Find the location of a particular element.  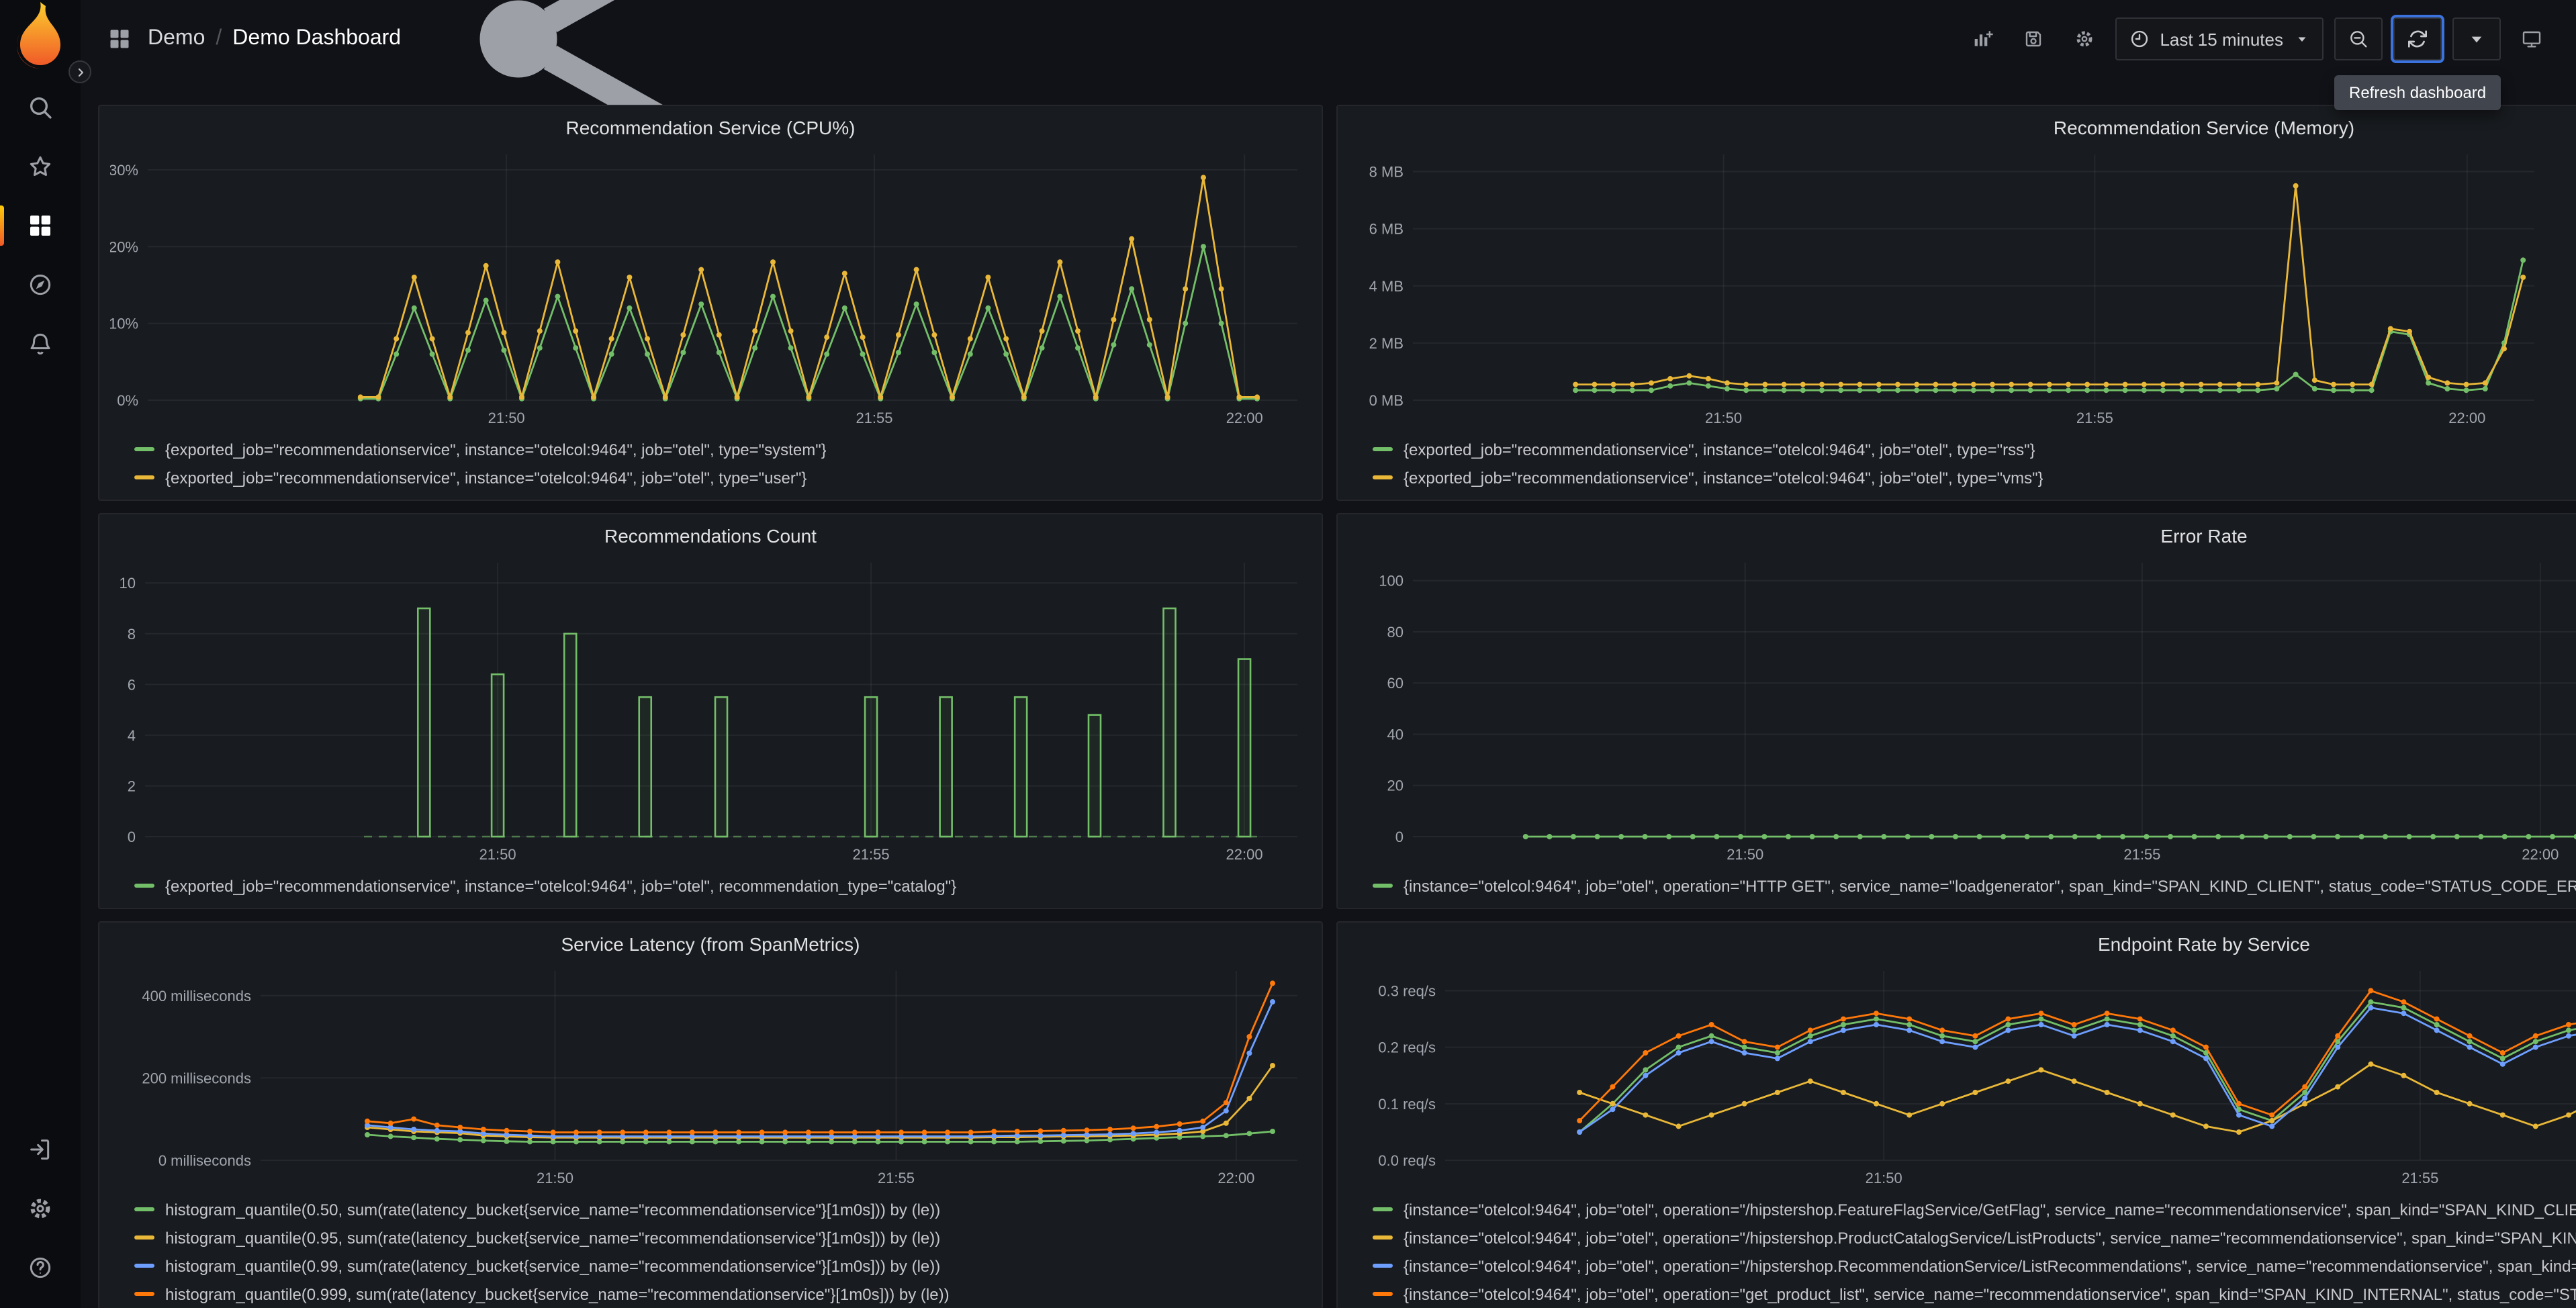

svg-text: 0.2 req/s is located at coordinates (1407, 1047).